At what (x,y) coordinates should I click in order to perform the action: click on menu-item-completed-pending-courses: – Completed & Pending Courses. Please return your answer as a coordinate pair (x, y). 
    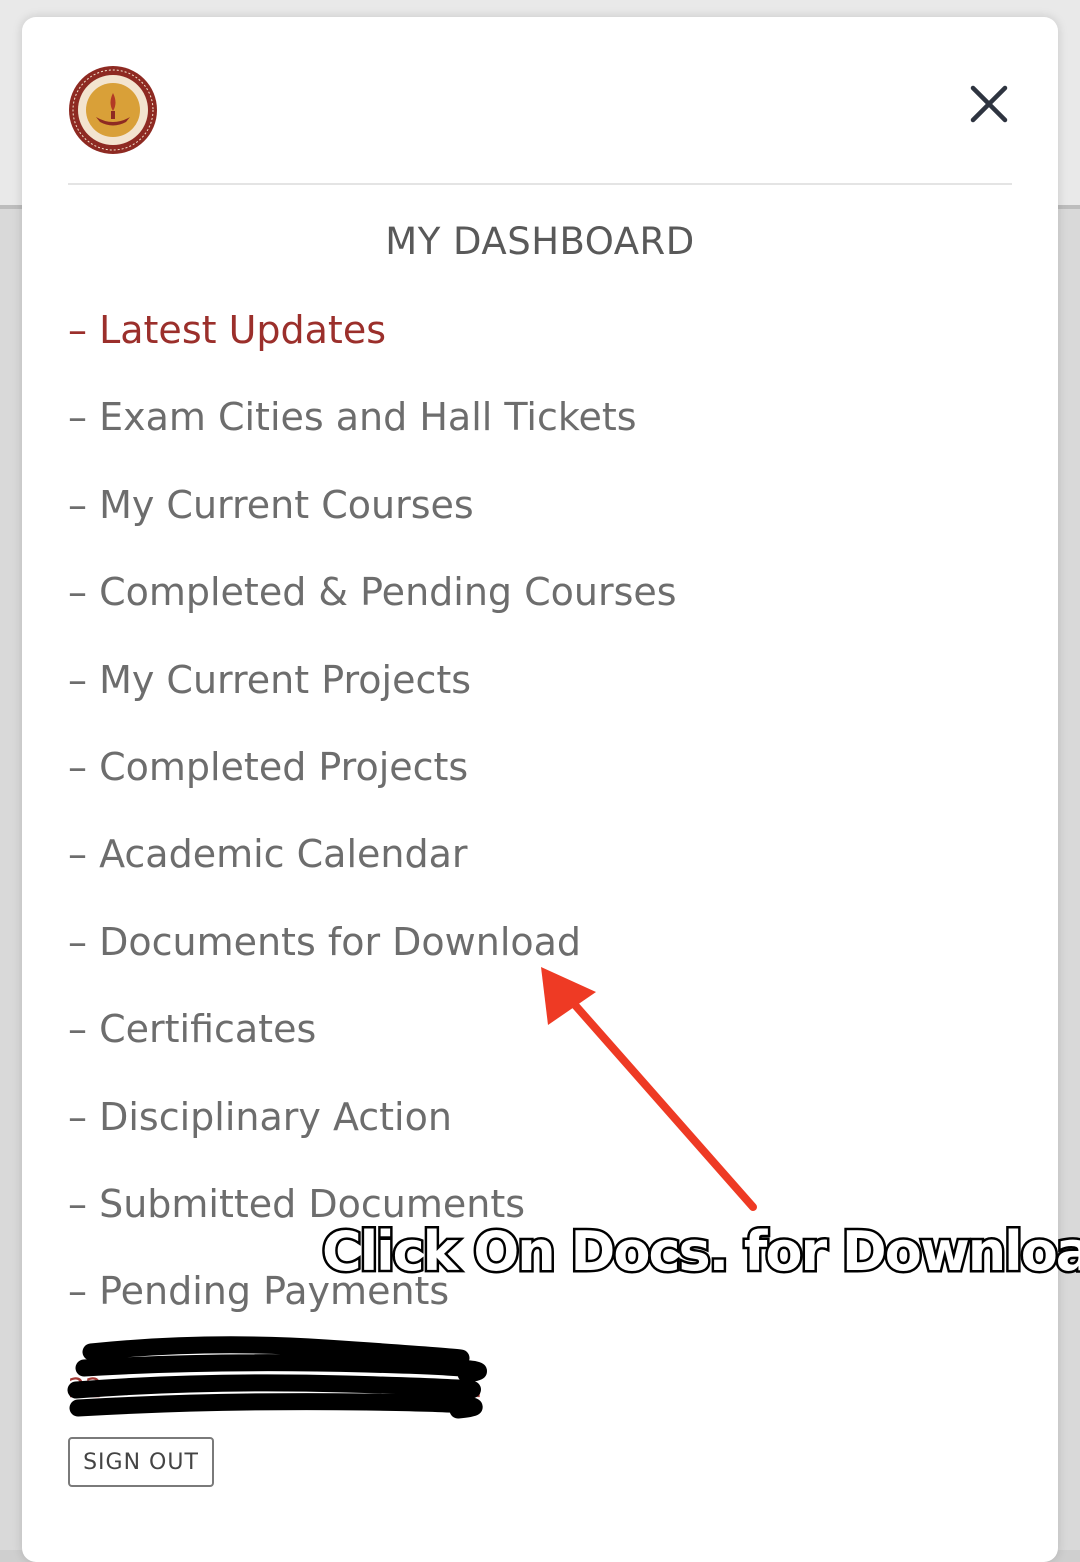
    Looking at the image, I should click on (372, 608).